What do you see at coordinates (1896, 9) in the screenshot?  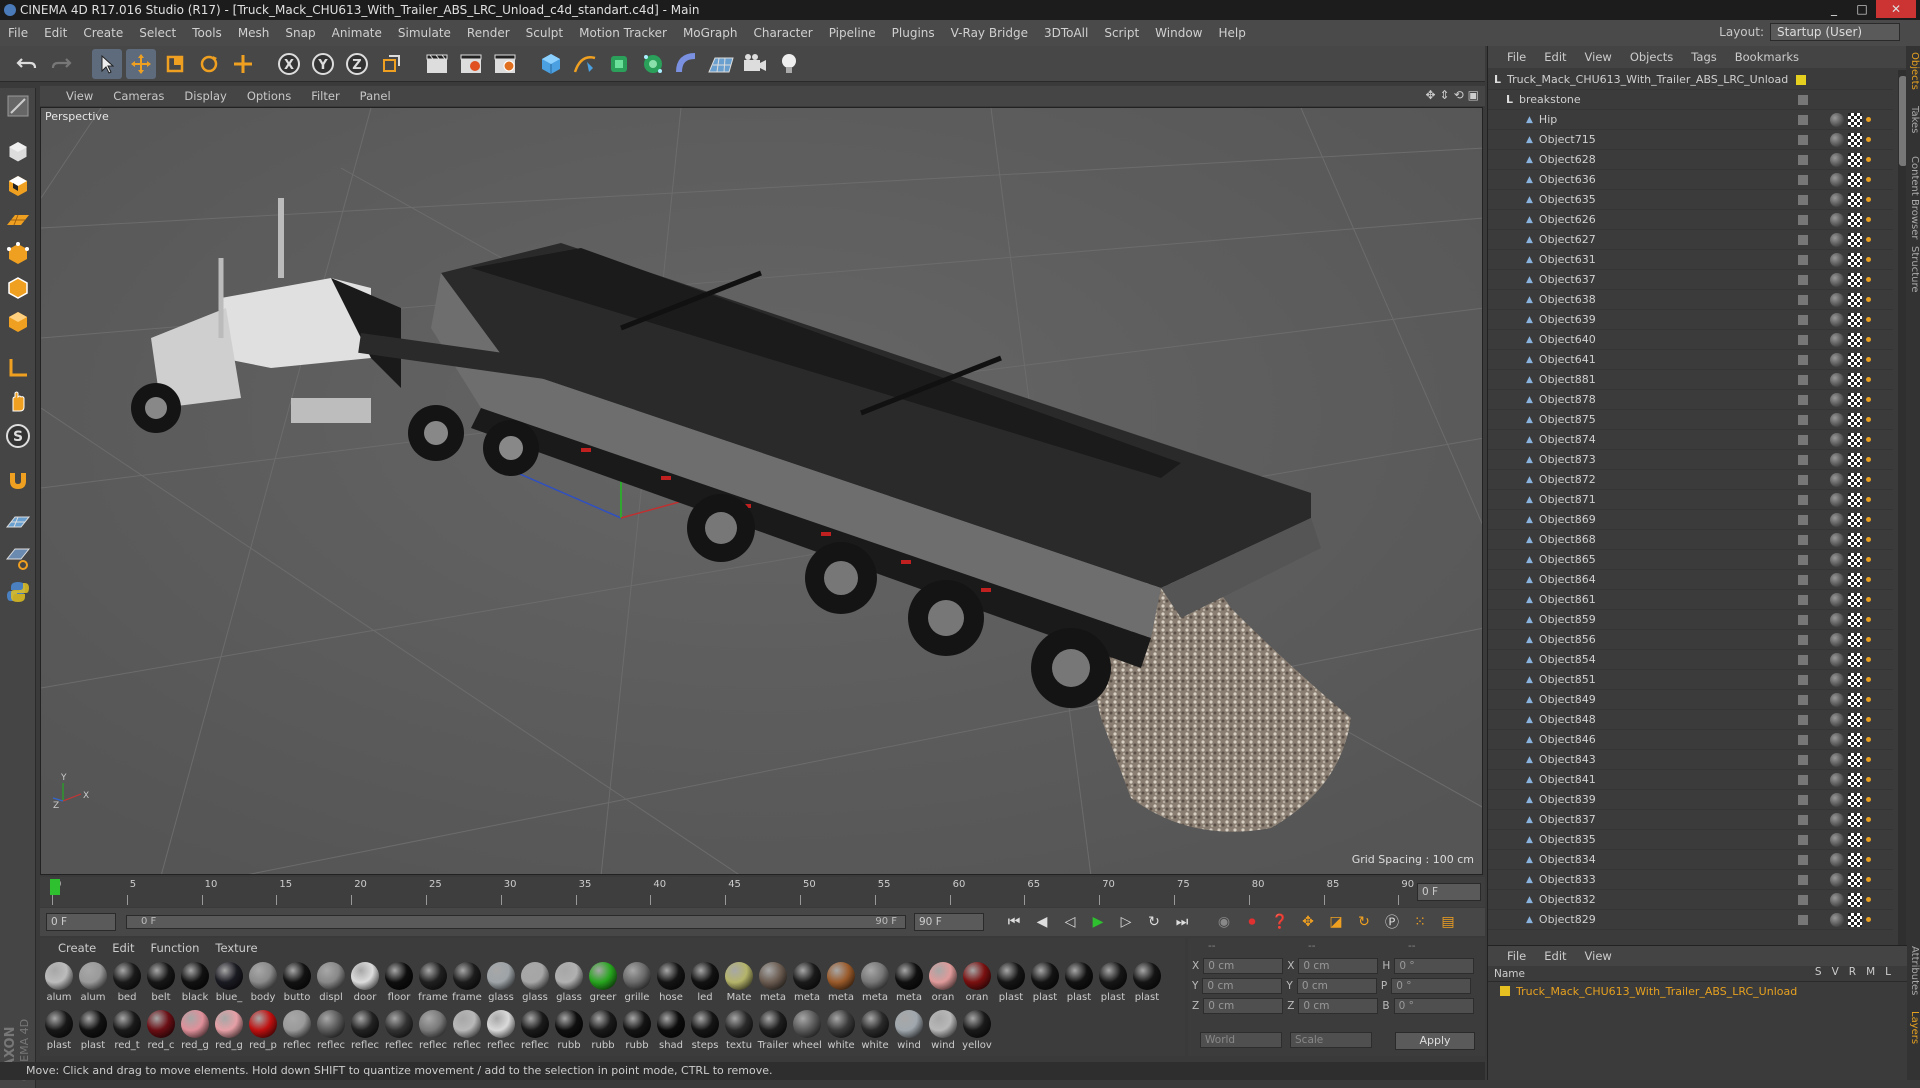 I see `close-button: ✕` at bounding box center [1896, 9].